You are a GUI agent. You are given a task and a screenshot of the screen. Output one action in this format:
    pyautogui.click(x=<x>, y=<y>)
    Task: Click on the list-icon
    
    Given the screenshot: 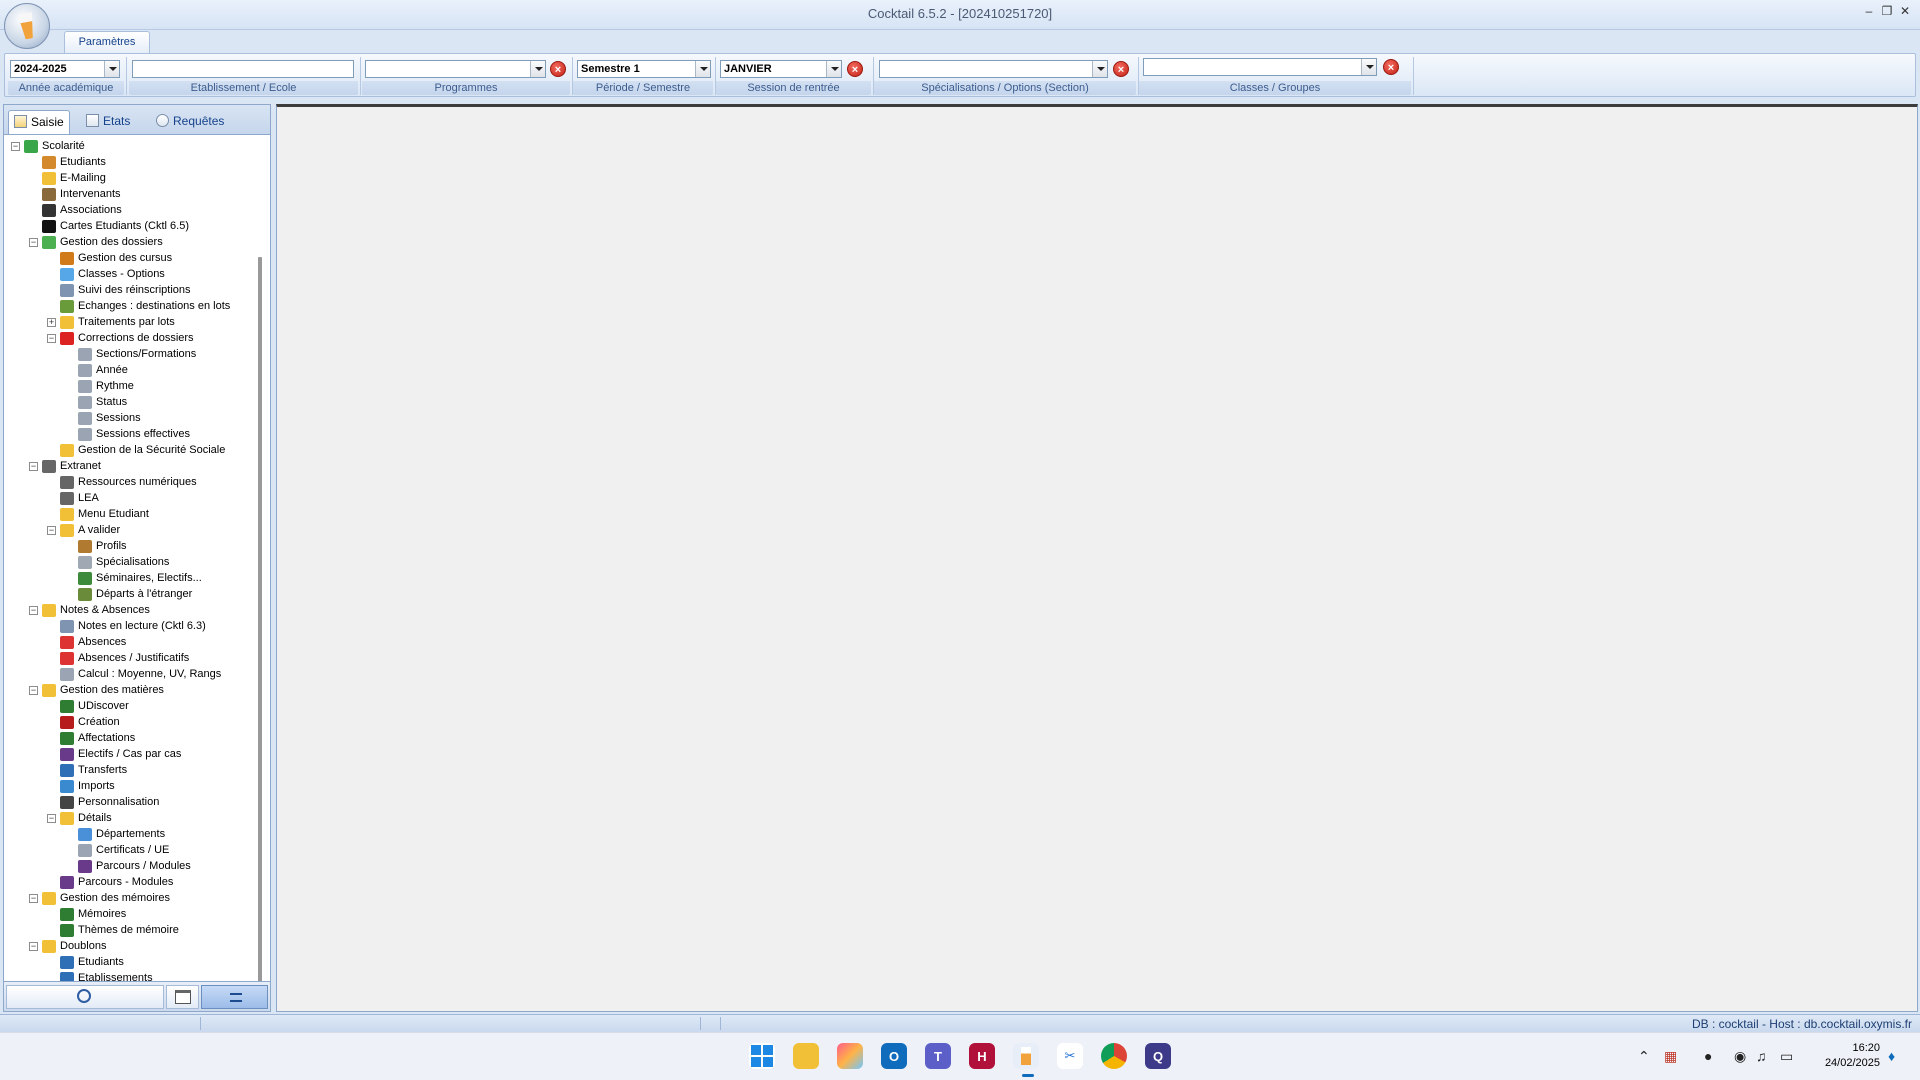 What is the action you would take?
    pyautogui.click(x=236, y=997)
    